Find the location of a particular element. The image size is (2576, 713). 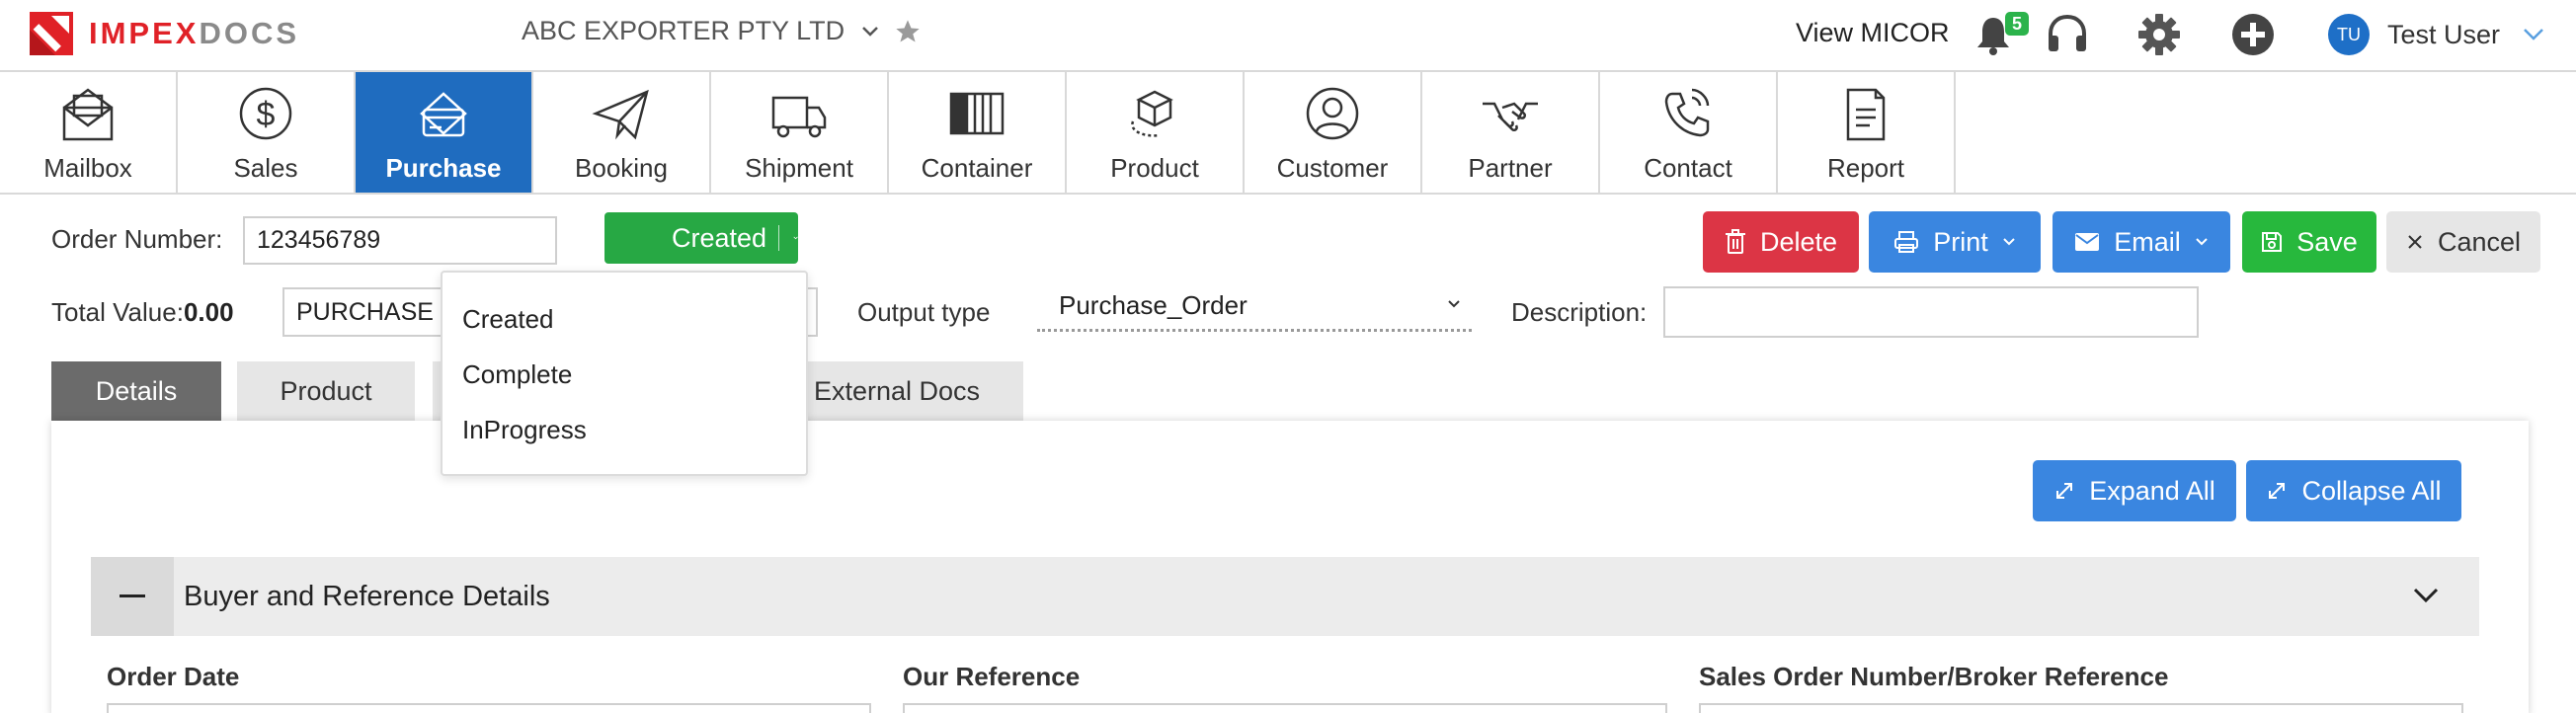

logo-mark-icon is located at coordinates (51, 33).